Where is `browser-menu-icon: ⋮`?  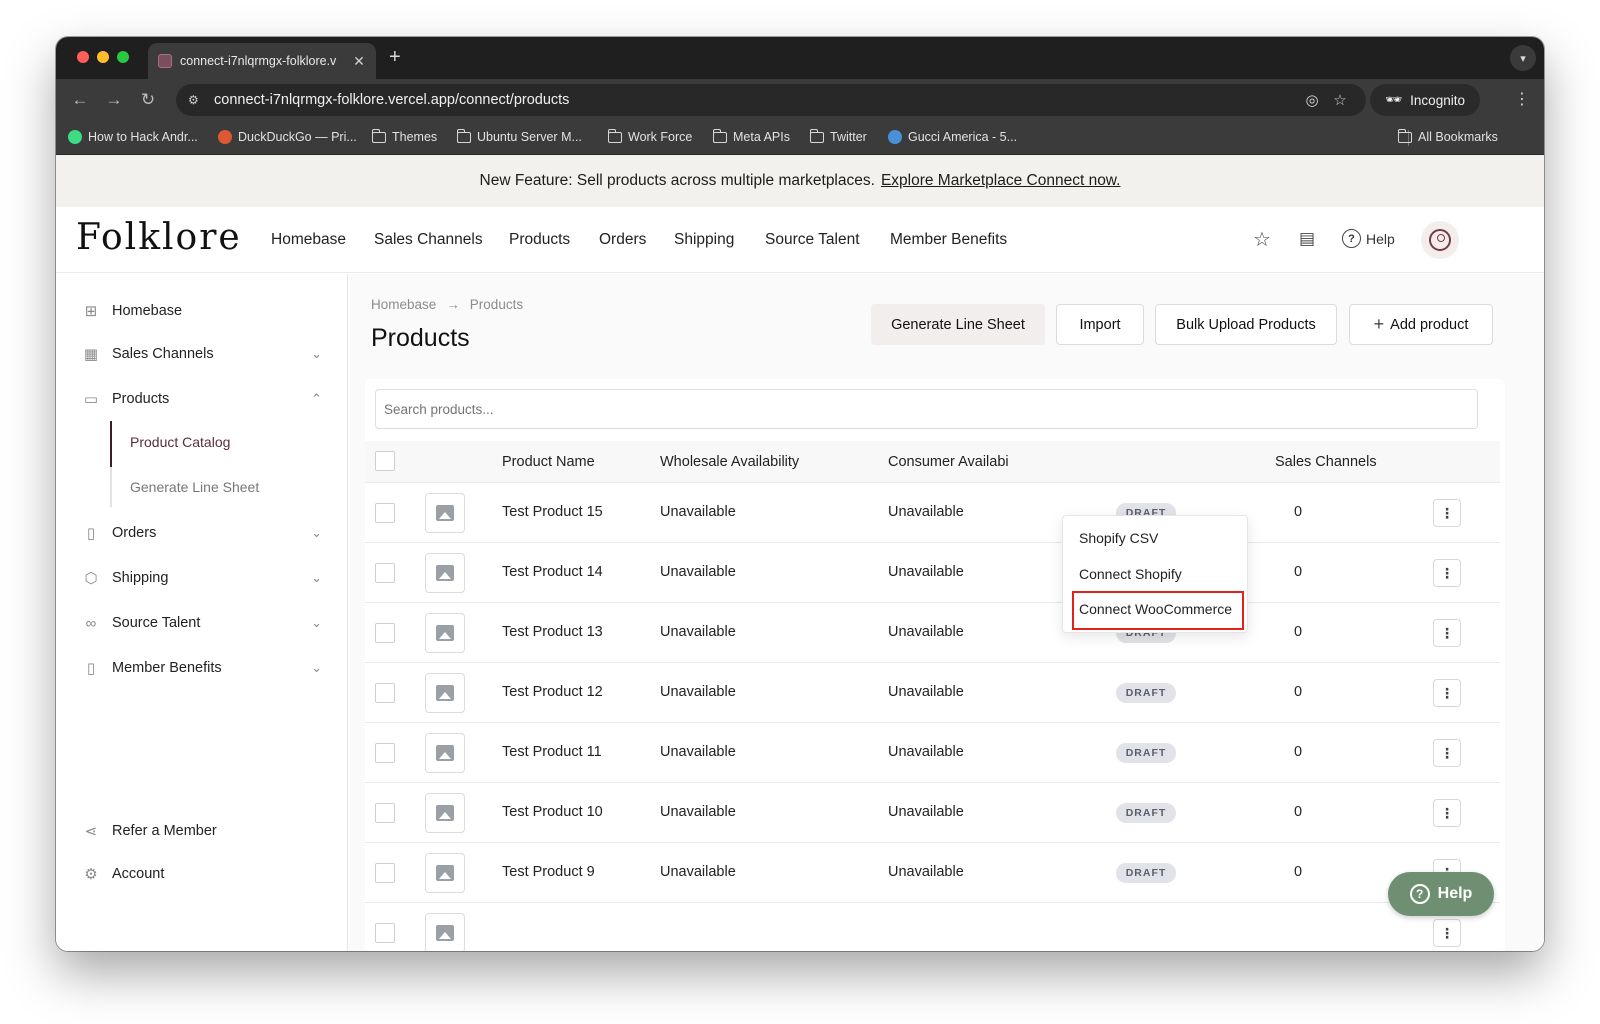
browser-menu-icon: ⋮ is located at coordinates (1522, 99).